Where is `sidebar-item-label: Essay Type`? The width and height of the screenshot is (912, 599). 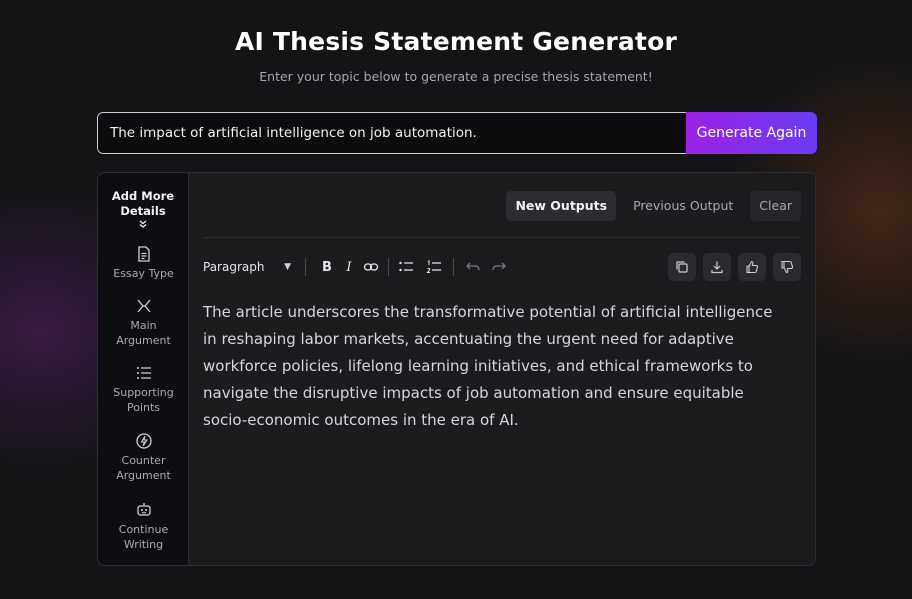
sidebar-item-label: Essay Type is located at coordinates (143, 273).